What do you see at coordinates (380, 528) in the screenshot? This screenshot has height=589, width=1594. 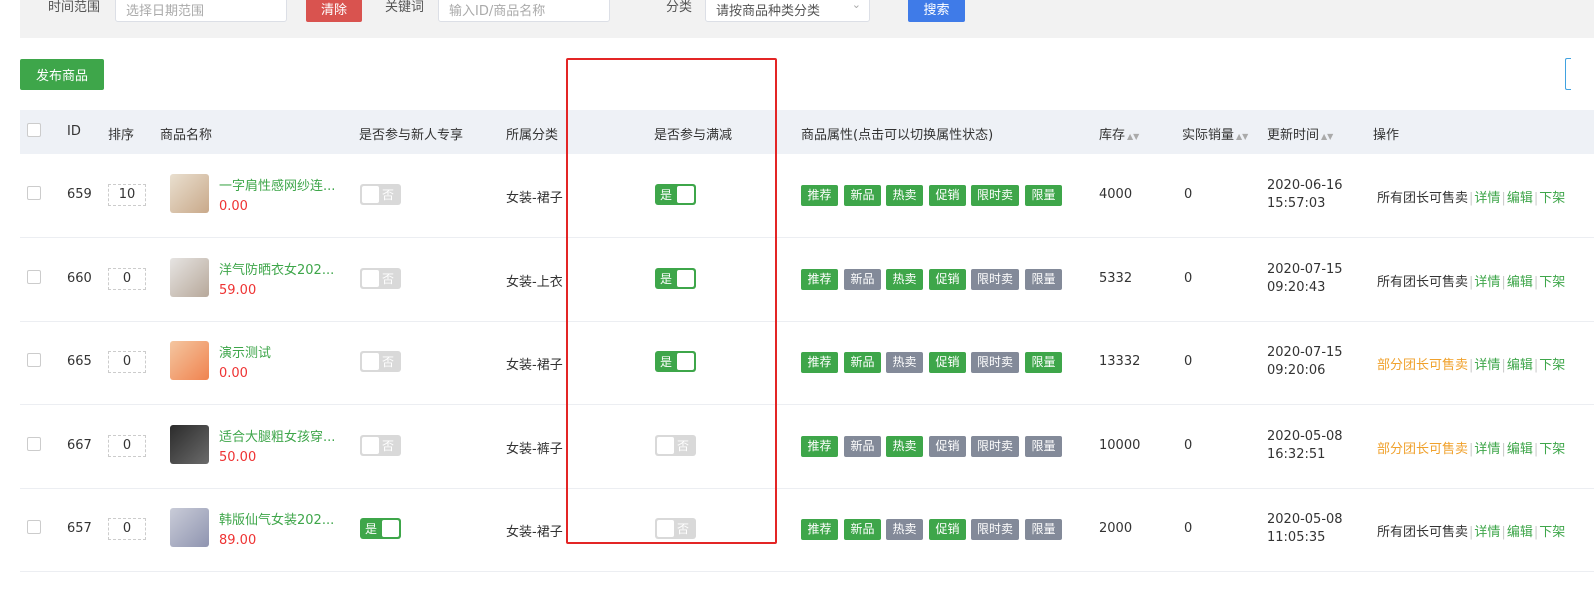 I see `newcomer-toggle: 是` at bounding box center [380, 528].